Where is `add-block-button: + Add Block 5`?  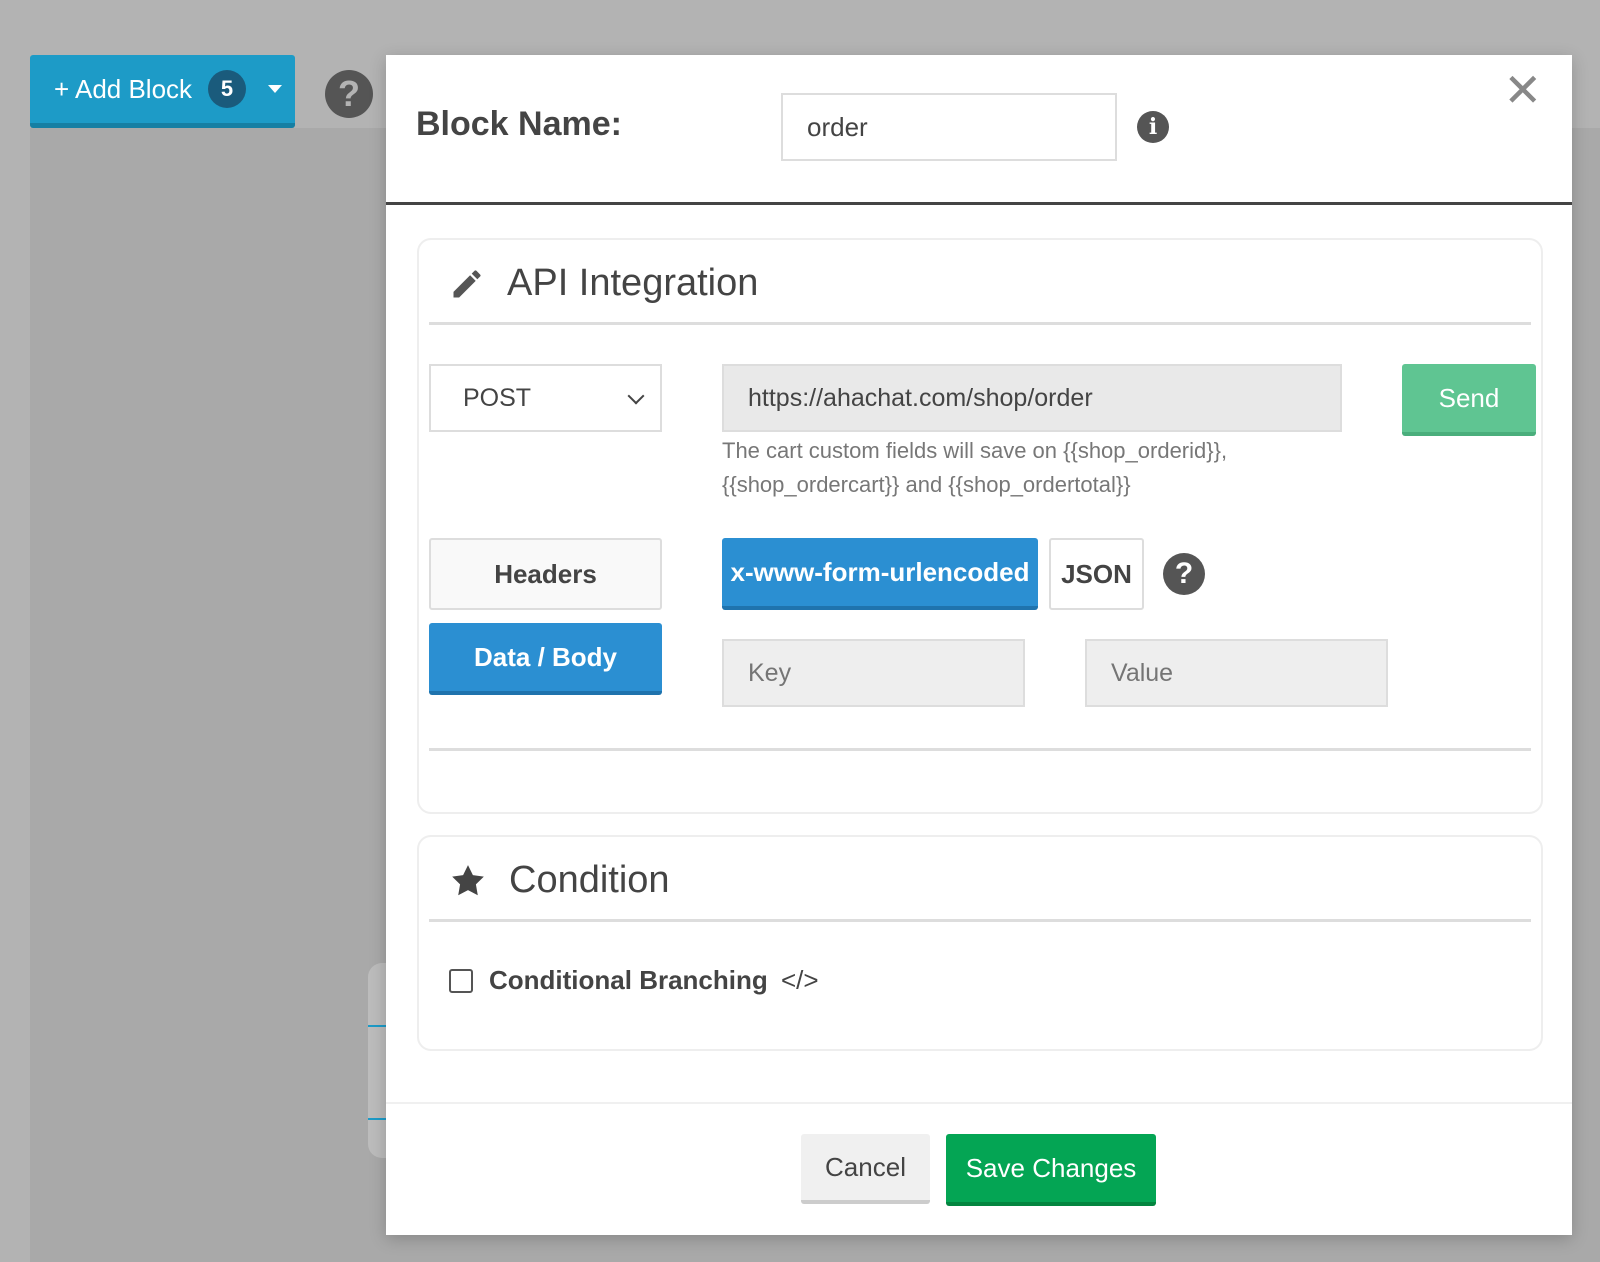
add-block-button: + Add Block 5 is located at coordinates (162, 91).